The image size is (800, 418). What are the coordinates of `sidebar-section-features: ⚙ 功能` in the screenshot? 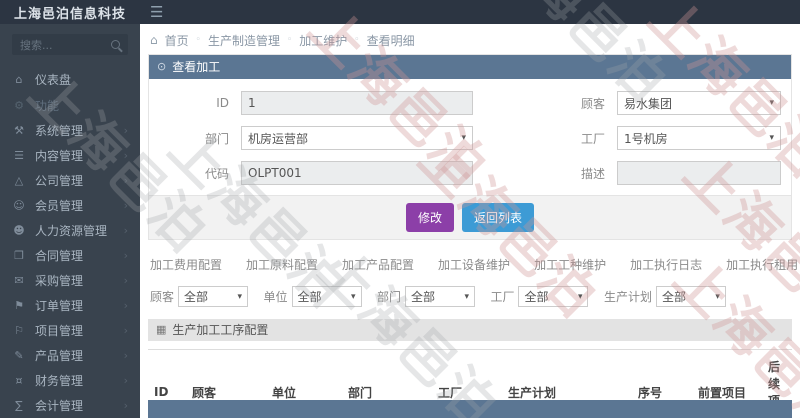 It's located at (70, 105).